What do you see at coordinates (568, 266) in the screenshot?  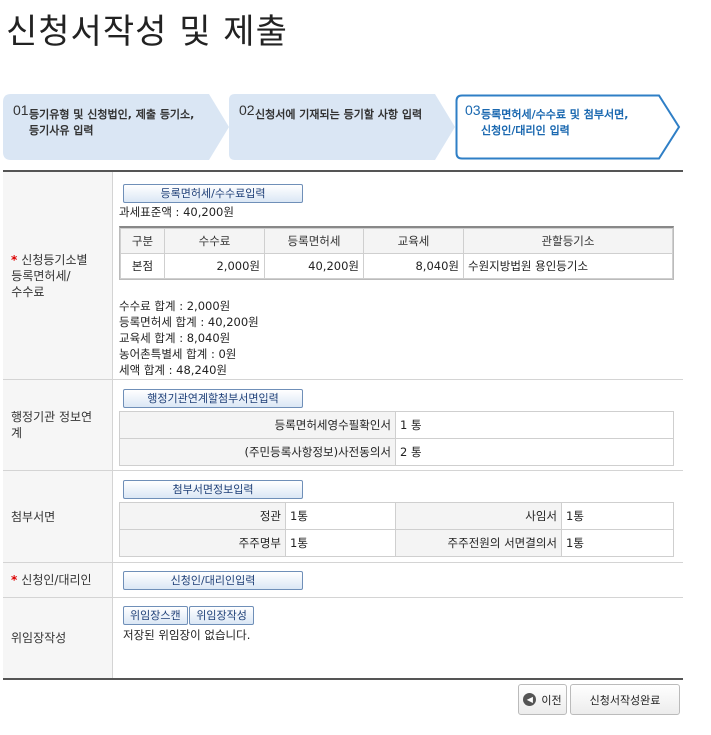 I see `fee-cell-registry: 수원지방법원 용인등기소` at bounding box center [568, 266].